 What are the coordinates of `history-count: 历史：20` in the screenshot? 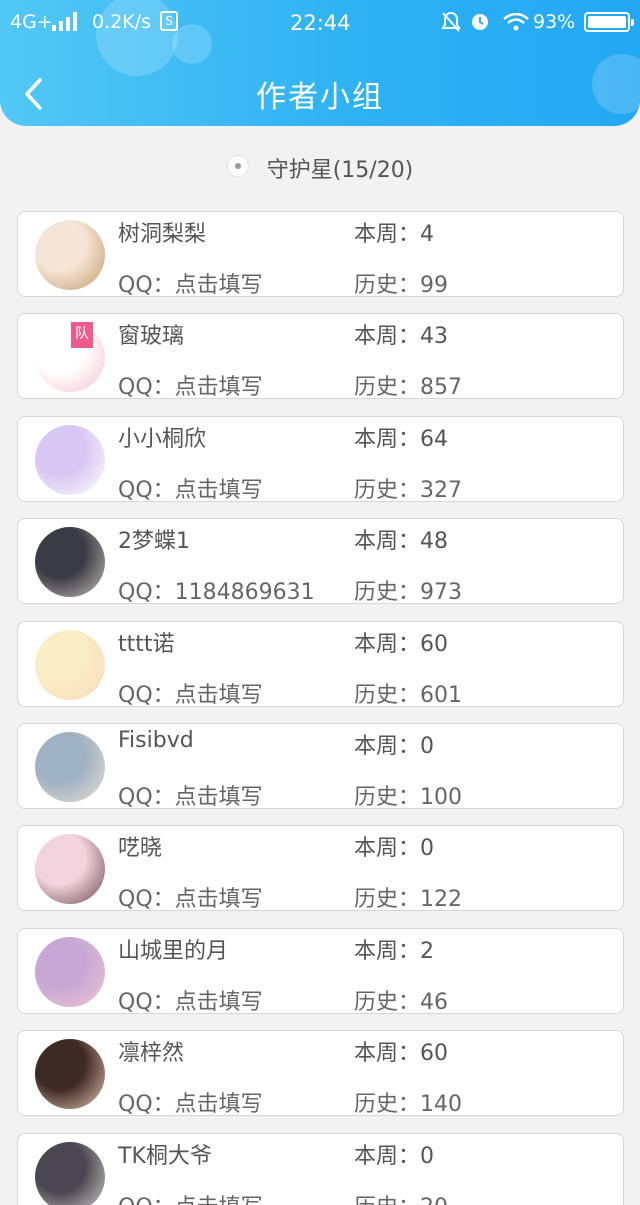 It's located at (401, 1197).